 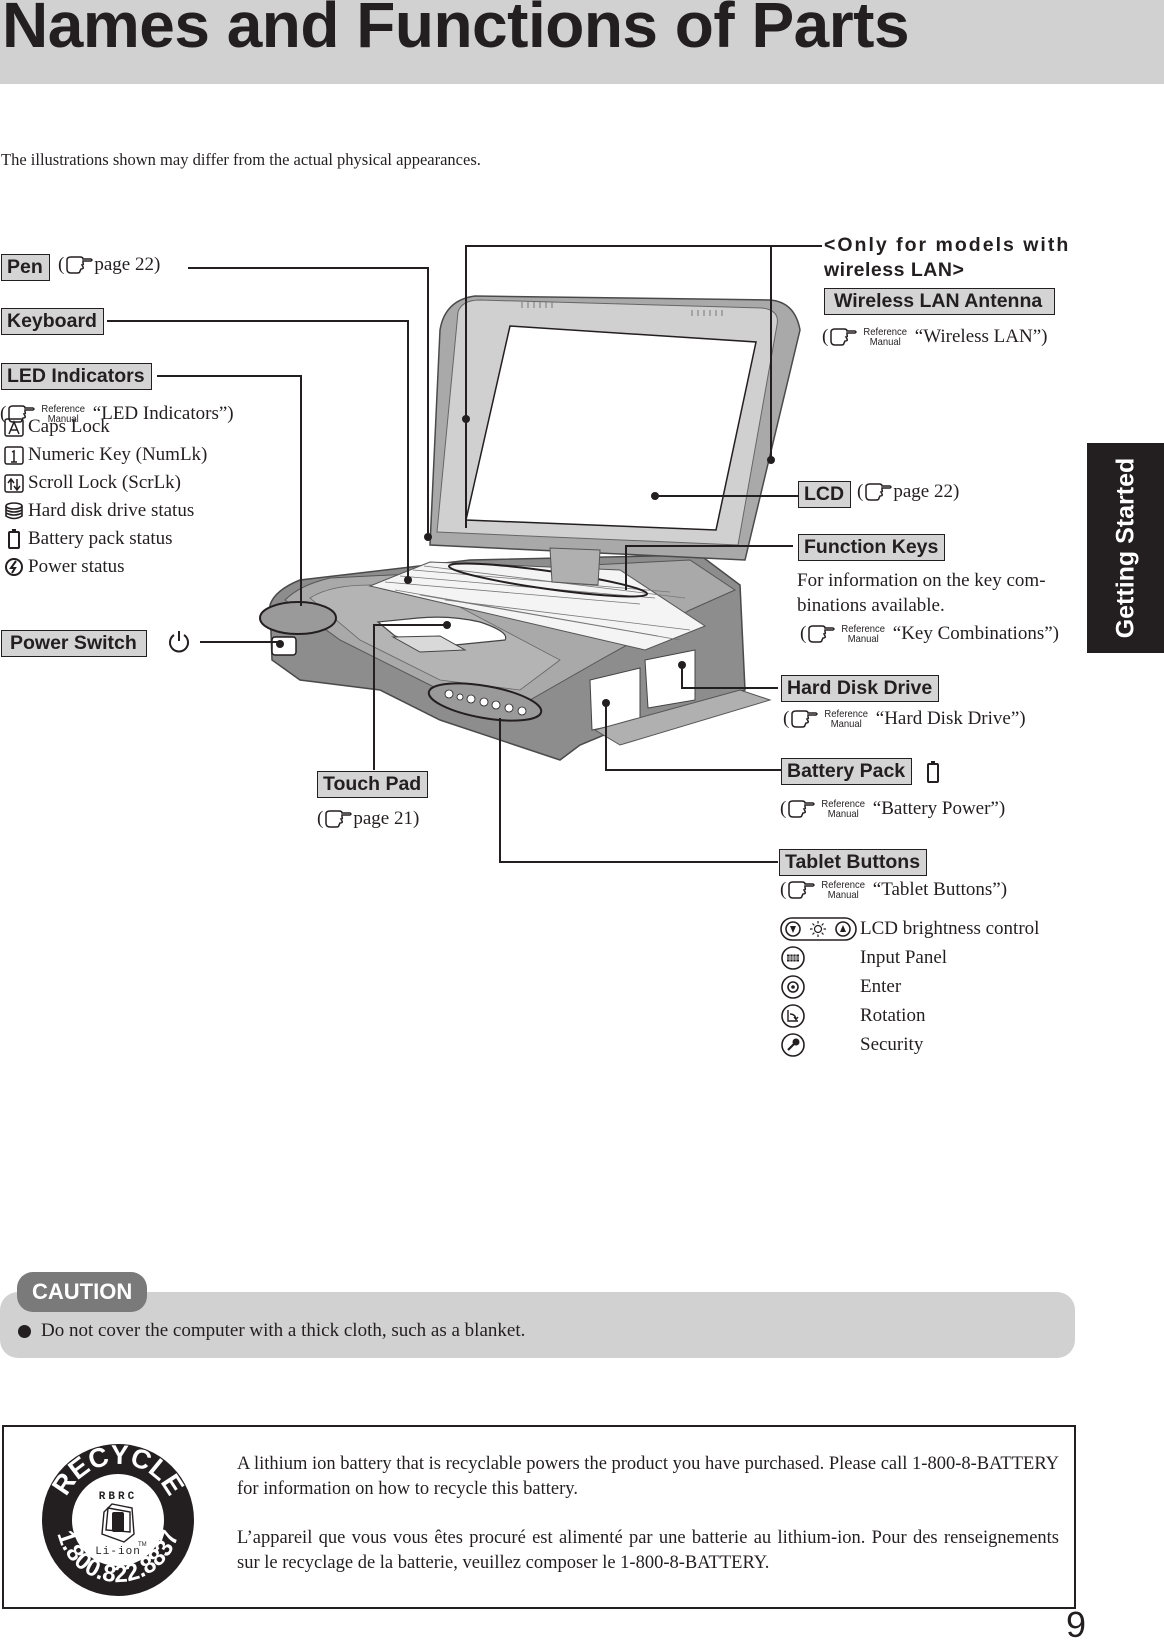 I want to click on list-item: Battery pack status, so click(x=104, y=539).